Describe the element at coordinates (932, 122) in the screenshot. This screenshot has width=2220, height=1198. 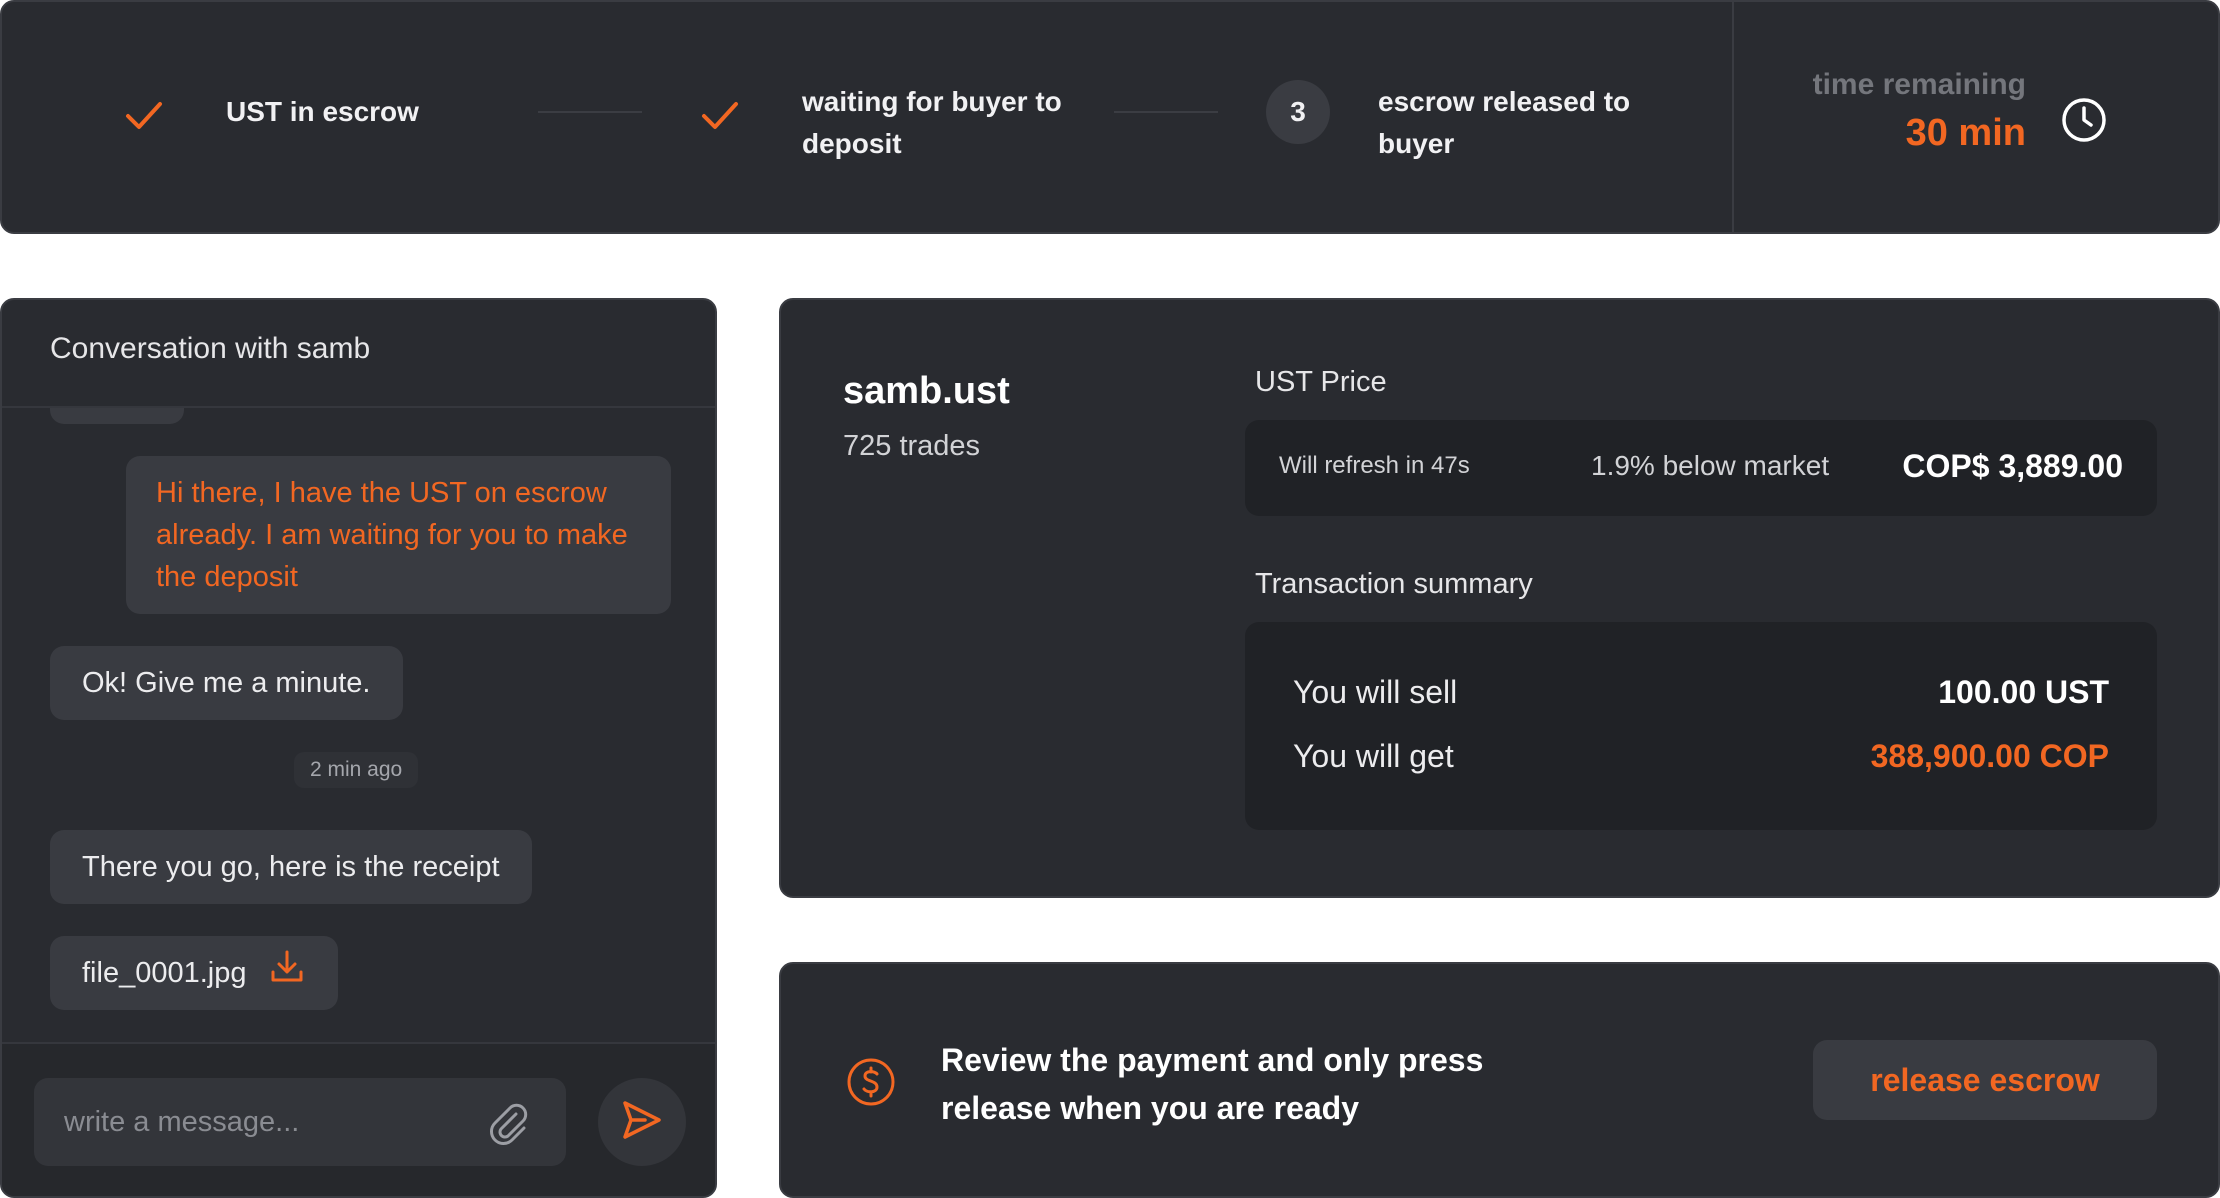
I see `step-label: waiting for buyer to deposit` at that location.